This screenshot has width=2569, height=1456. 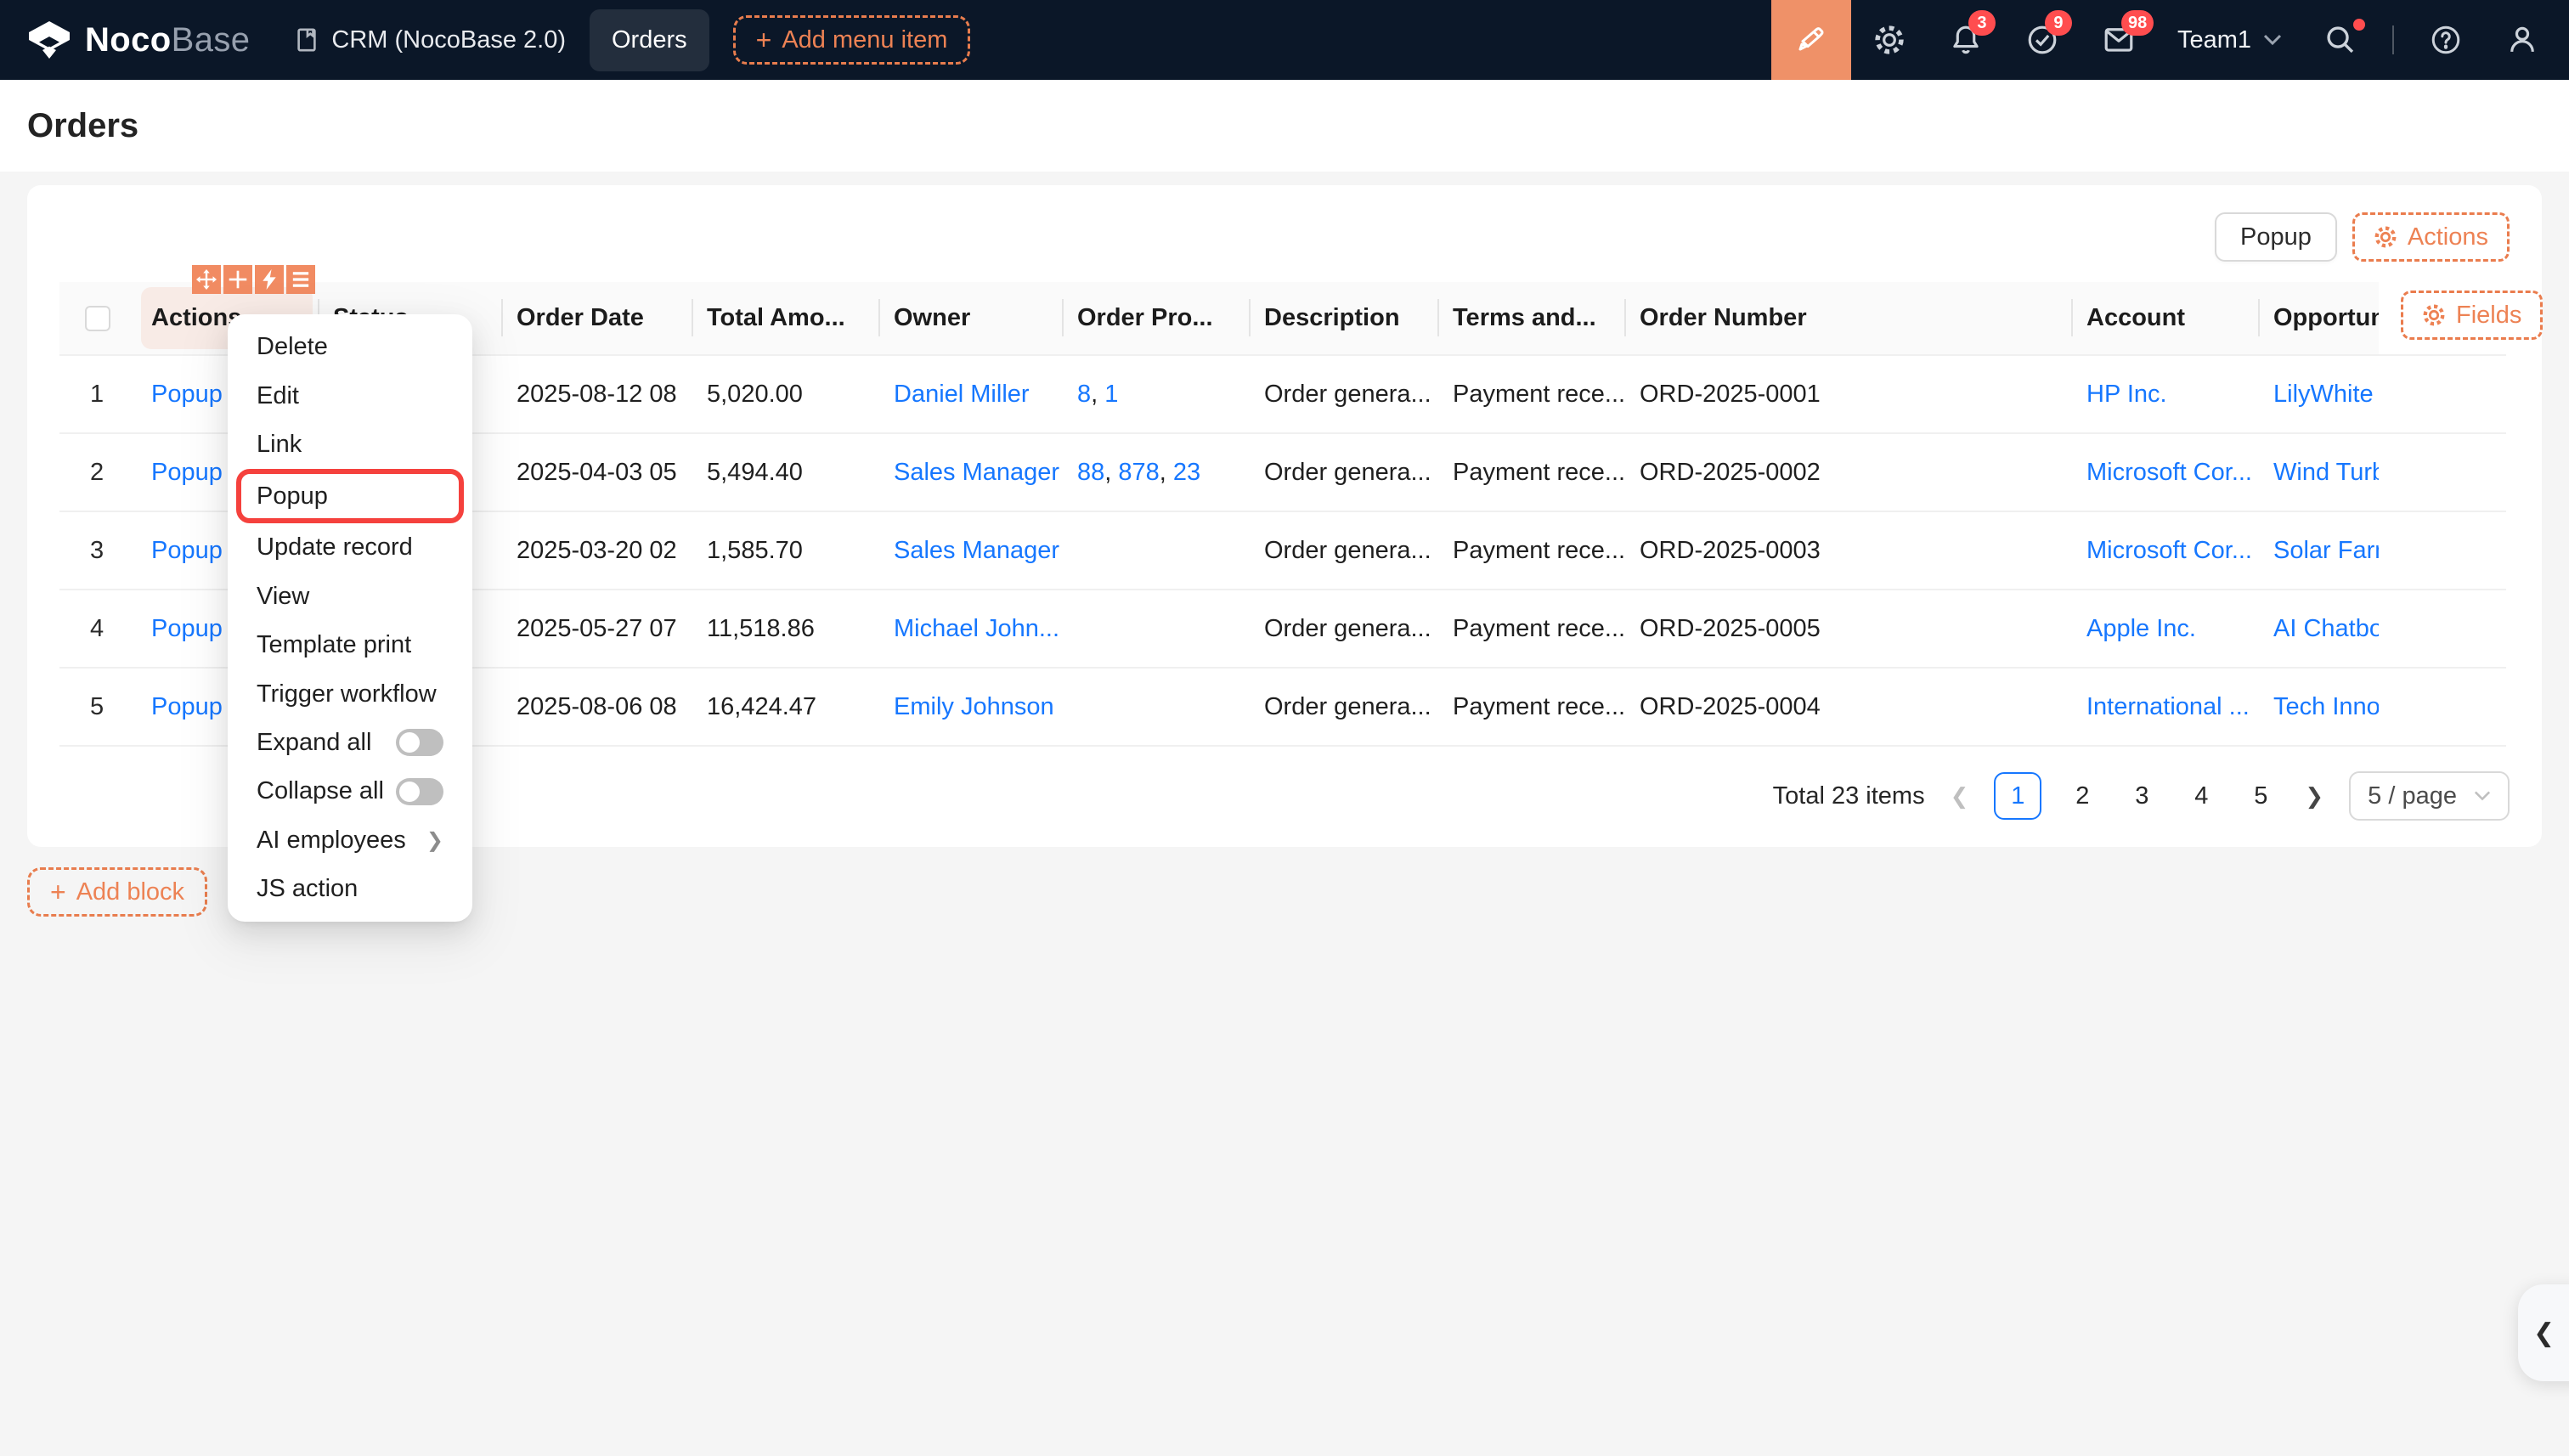 What do you see at coordinates (2142, 796) in the screenshot?
I see `page-number-3: 3` at bounding box center [2142, 796].